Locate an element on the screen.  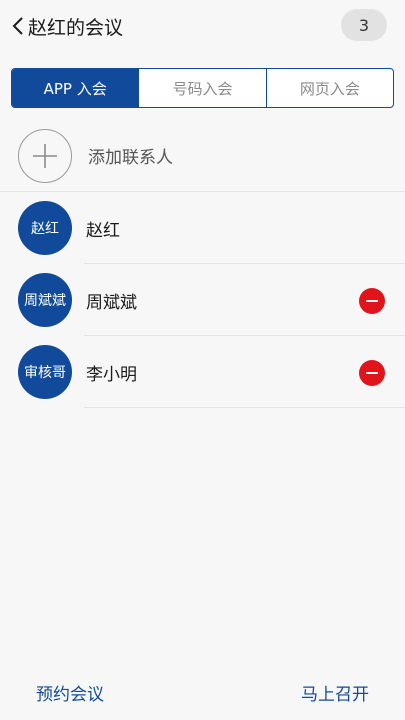
tab-web-join: 网页入会 is located at coordinates (329, 88).